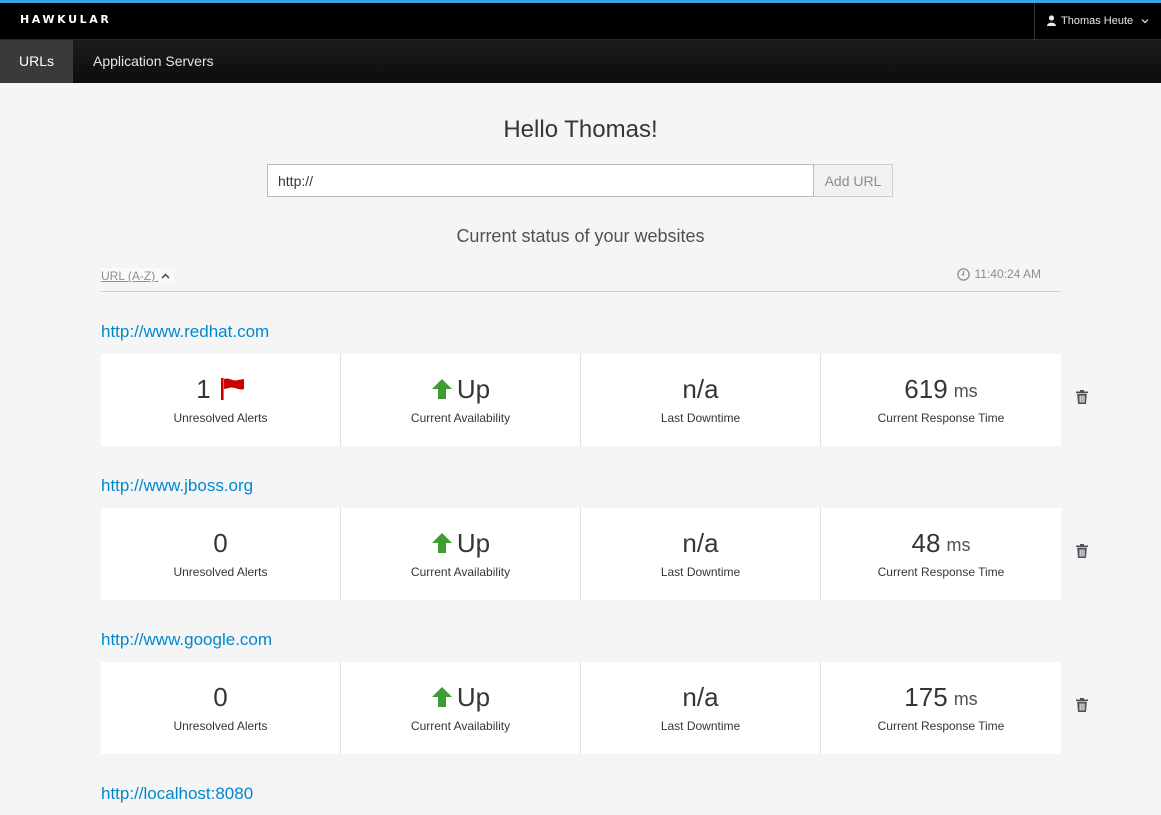 Image resolution: width=1161 pixels, height=815 pixels. What do you see at coordinates (926, 697) in the screenshot?
I see `response-value: 175` at bounding box center [926, 697].